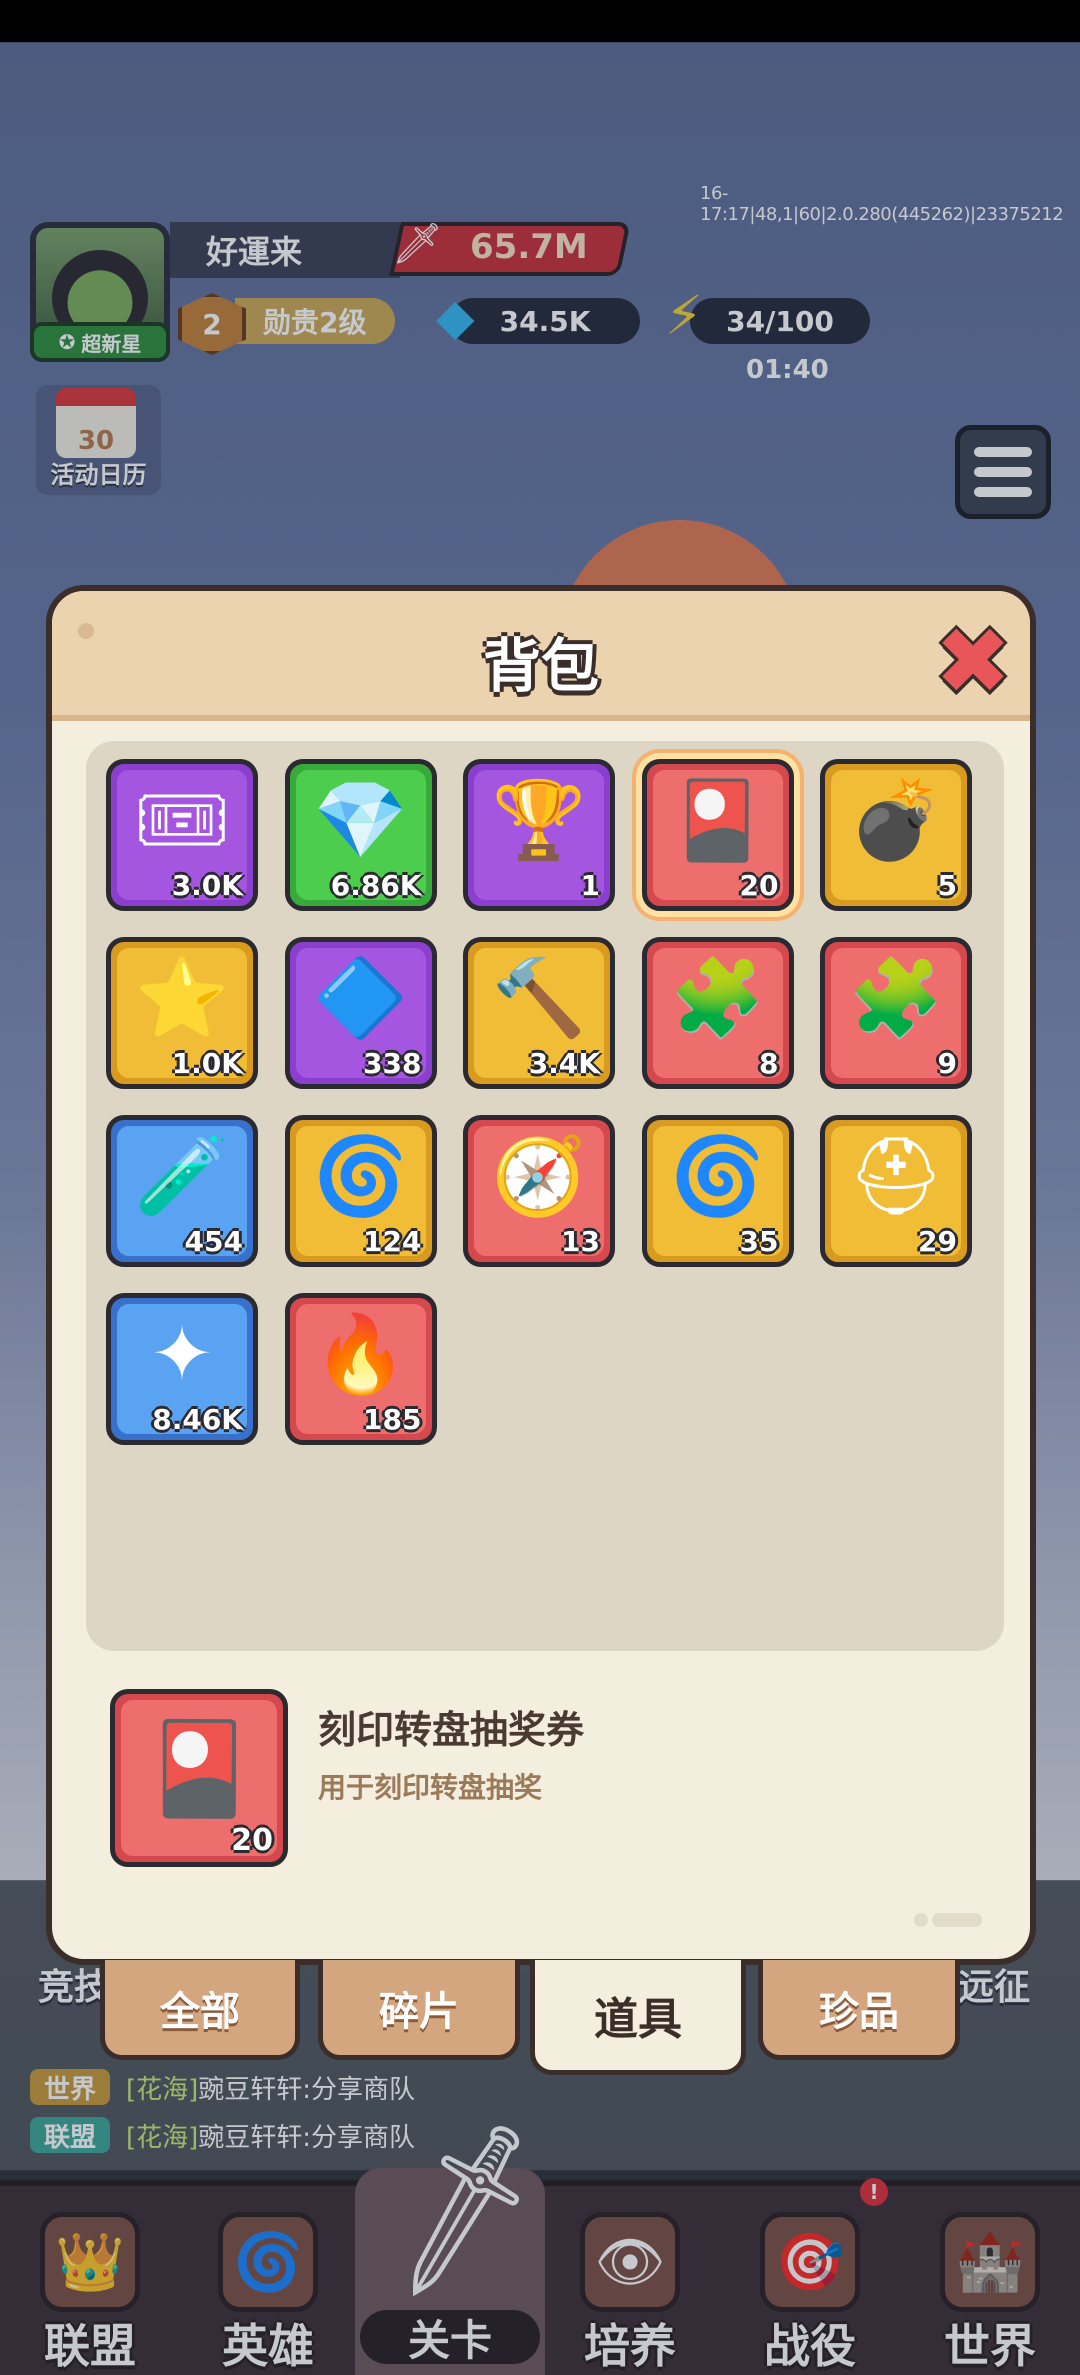 This screenshot has height=2375, width=1080. What do you see at coordinates (717, 1175) in the screenshot?
I see `gold-swirl-card-icon: 🌀` at bounding box center [717, 1175].